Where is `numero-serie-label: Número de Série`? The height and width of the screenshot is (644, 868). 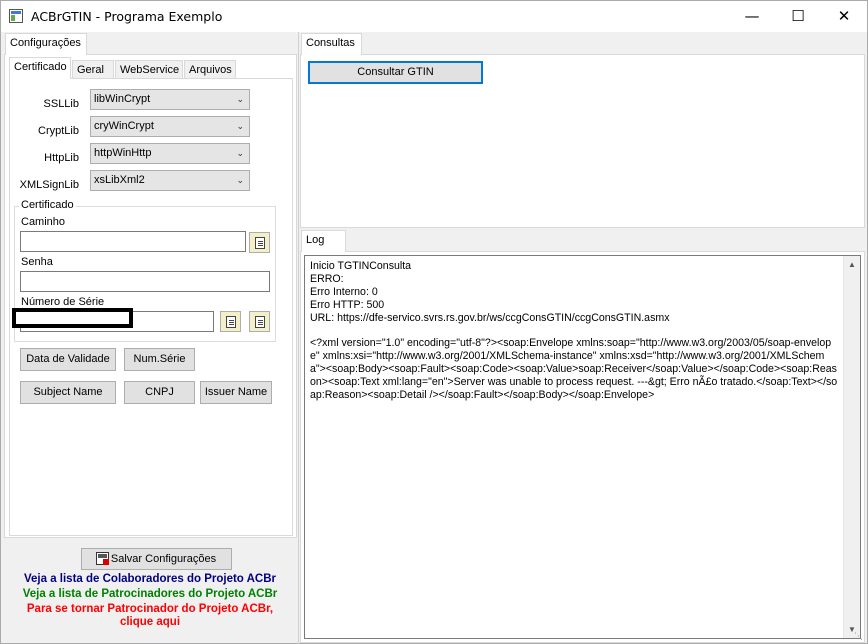
numero-serie-label: Número de Série is located at coordinates (63, 302).